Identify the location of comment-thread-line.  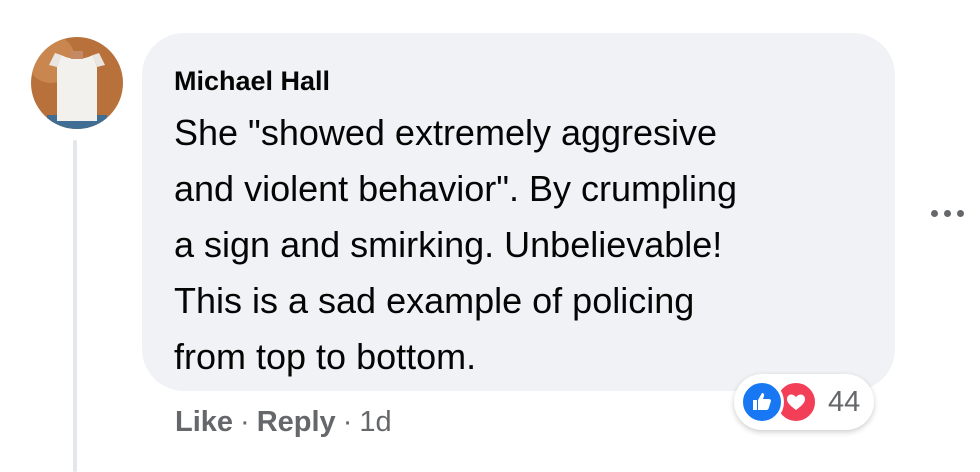
(75, 306).